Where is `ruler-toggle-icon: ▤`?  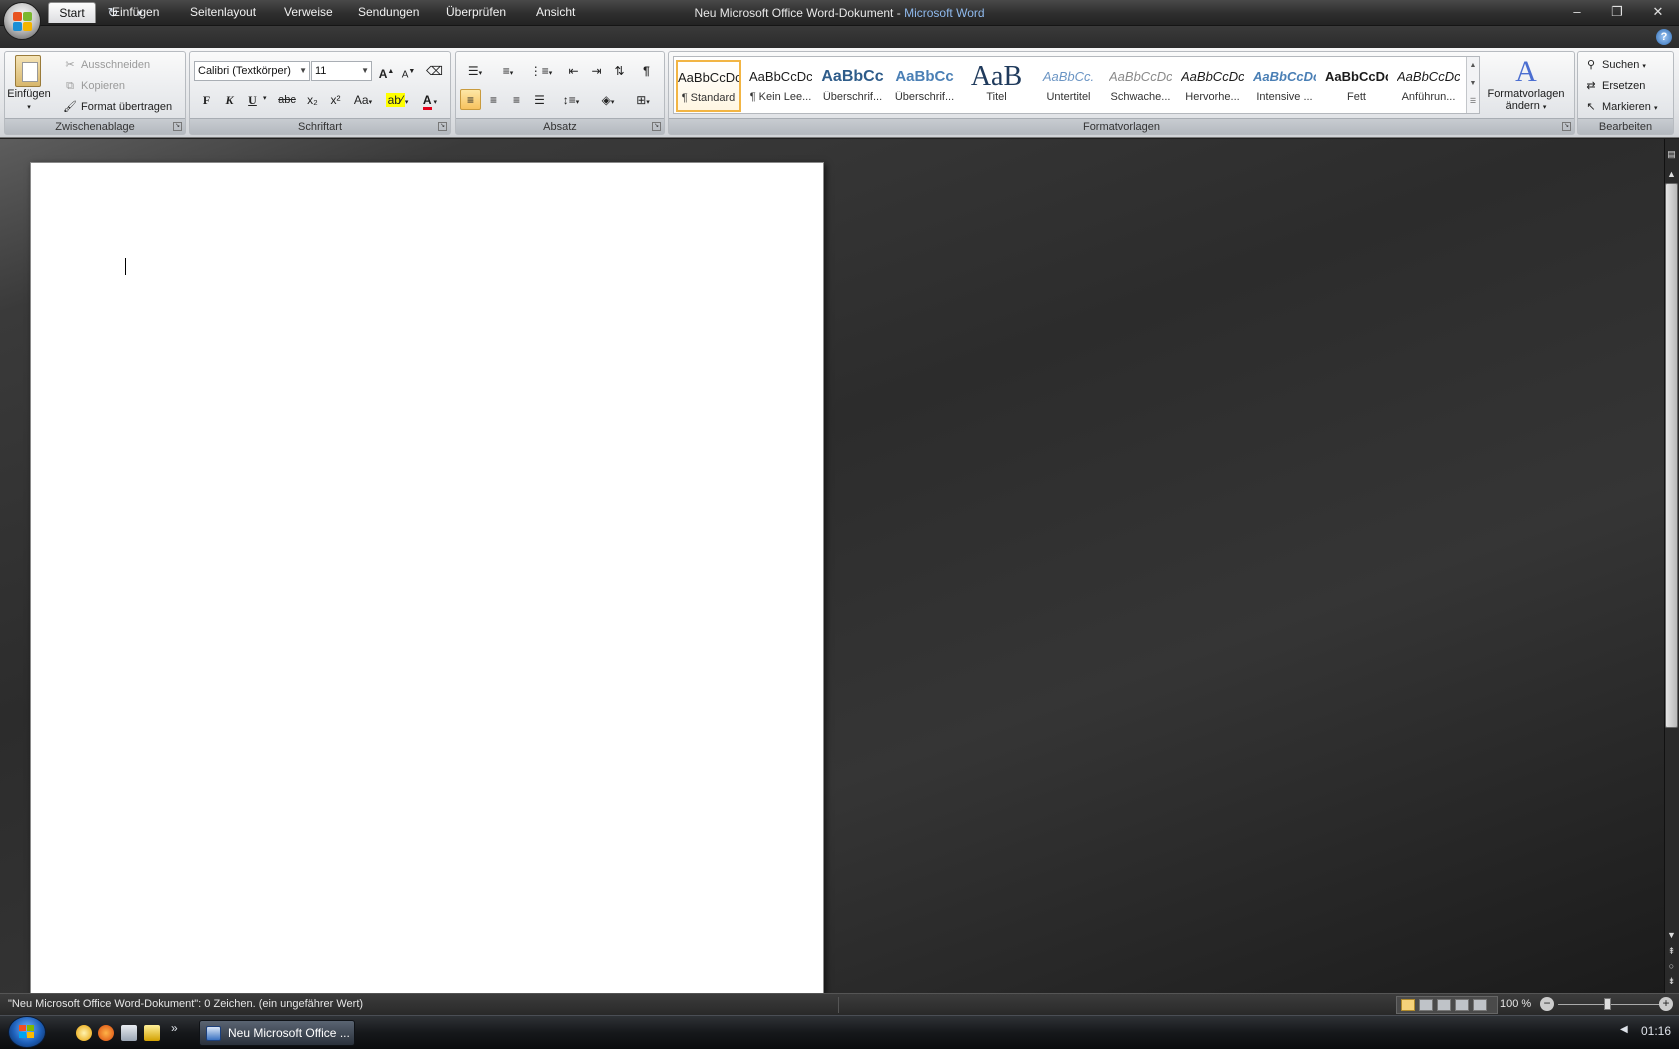
ruler-toggle-icon: ▤ is located at coordinates (1671, 154).